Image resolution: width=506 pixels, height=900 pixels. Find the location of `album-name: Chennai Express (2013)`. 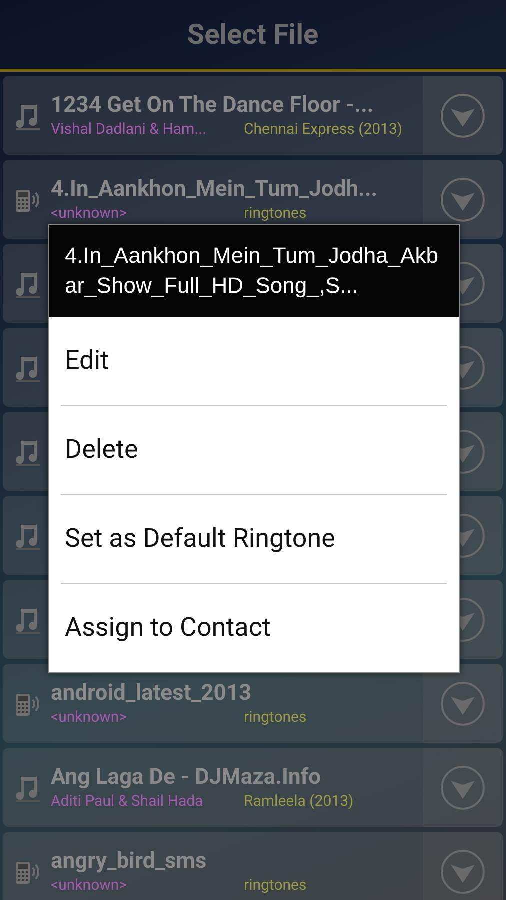

album-name: Chennai Express (2013) is located at coordinates (323, 129).